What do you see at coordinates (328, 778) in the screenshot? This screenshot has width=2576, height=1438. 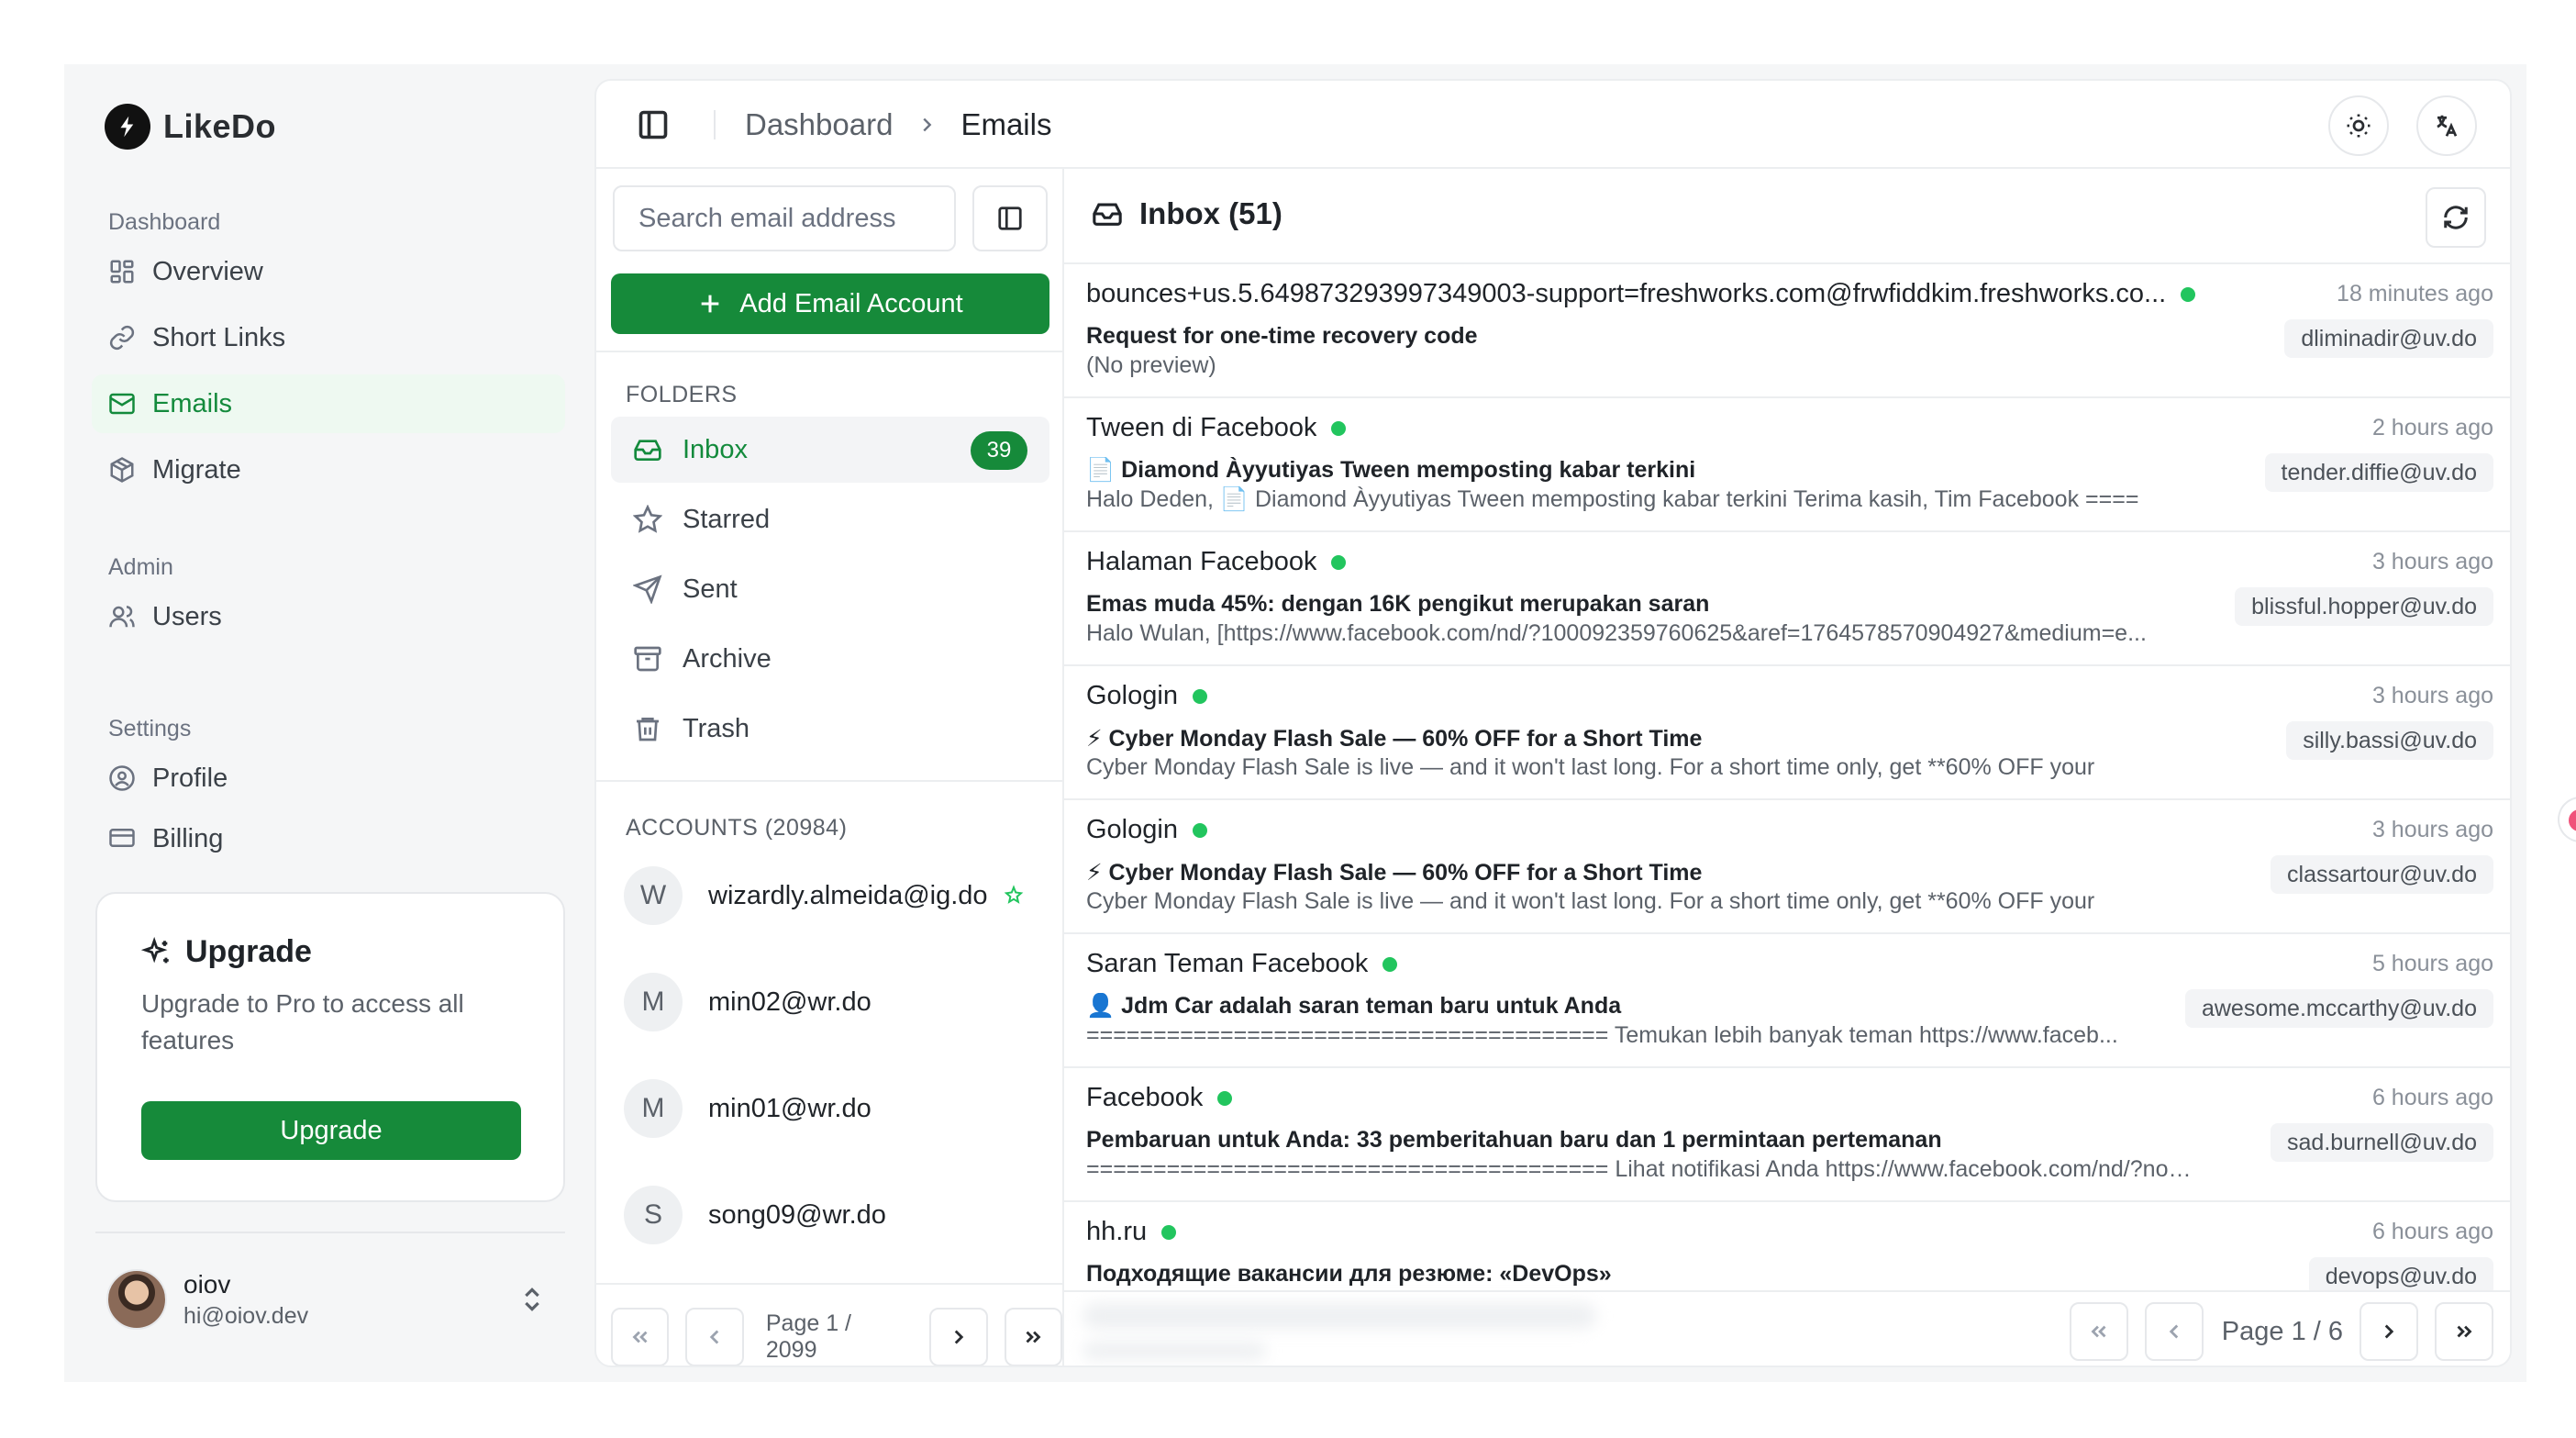 I see `sidebar-item-profile: Profile` at bounding box center [328, 778].